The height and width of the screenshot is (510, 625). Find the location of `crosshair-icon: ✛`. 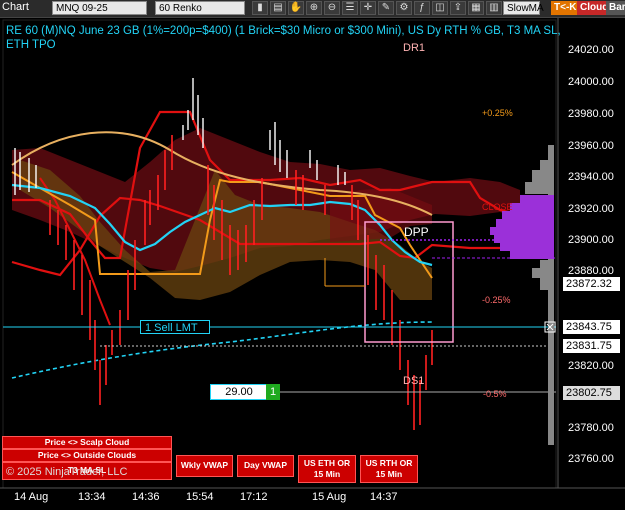

crosshair-icon: ✛ is located at coordinates (368, 8).